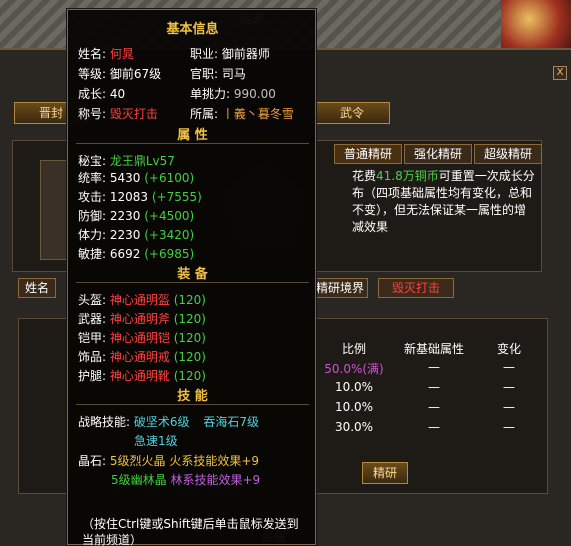  I want to click on tactic-skill-3: 急速1级, so click(156, 441).